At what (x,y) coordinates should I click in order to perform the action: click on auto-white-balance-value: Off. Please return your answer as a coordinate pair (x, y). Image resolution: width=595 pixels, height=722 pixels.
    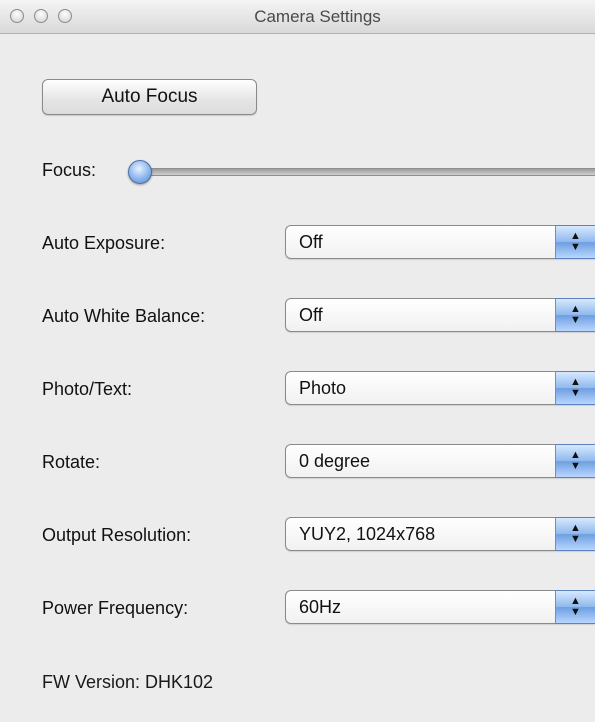
    Looking at the image, I should click on (311, 315).